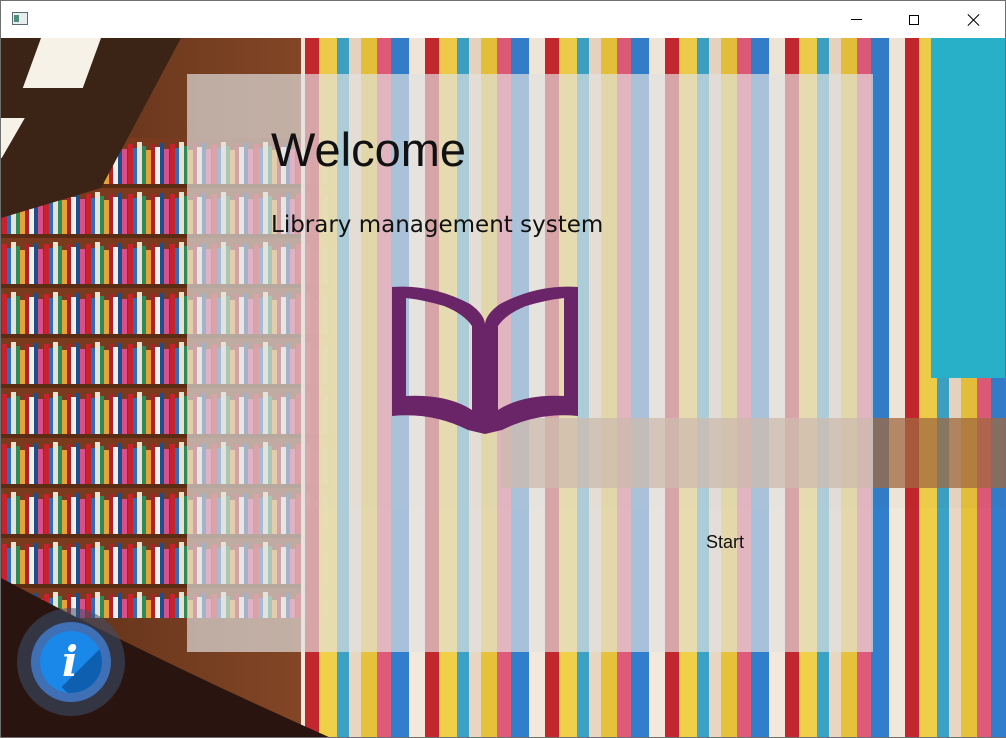 The height and width of the screenshot is (738, 1006). What do you see at coordinates (437, 225) in the screenshot?
I see `page-subtitle: Library management system` at bounding box center [437, 225].